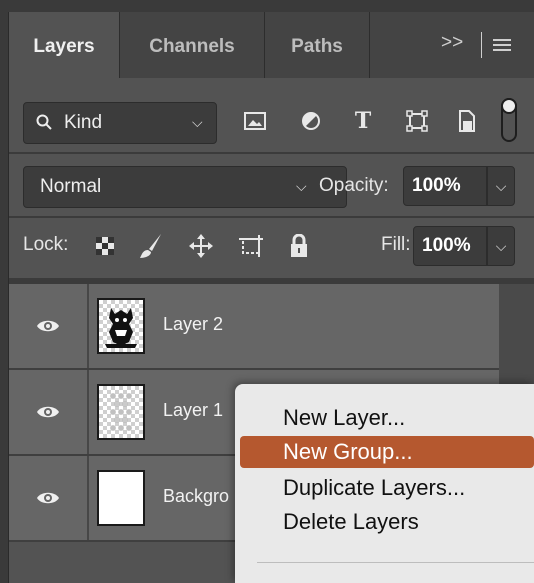  What do you see at coordinates (417, 121) in the screenshot?
I see `shape-filter-icon` at bounding box center [417, 121].